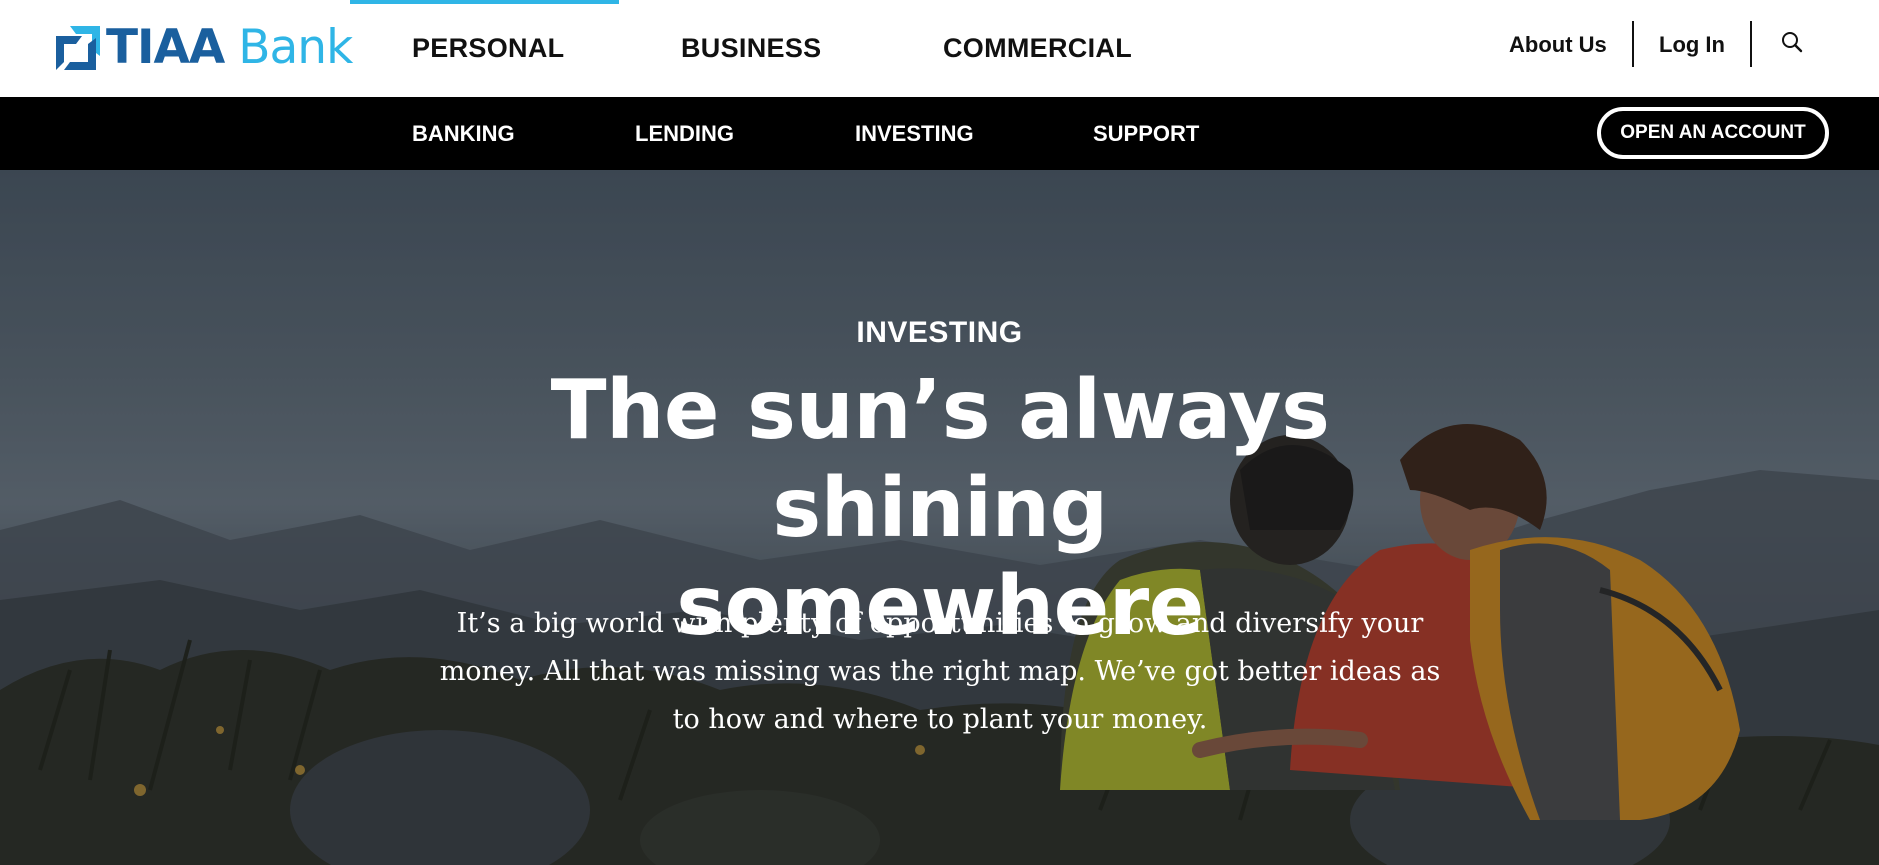 This screenshot has width=1879, height=865. I want to click on subnav-support: SUPPORT, so click(1146, 133).